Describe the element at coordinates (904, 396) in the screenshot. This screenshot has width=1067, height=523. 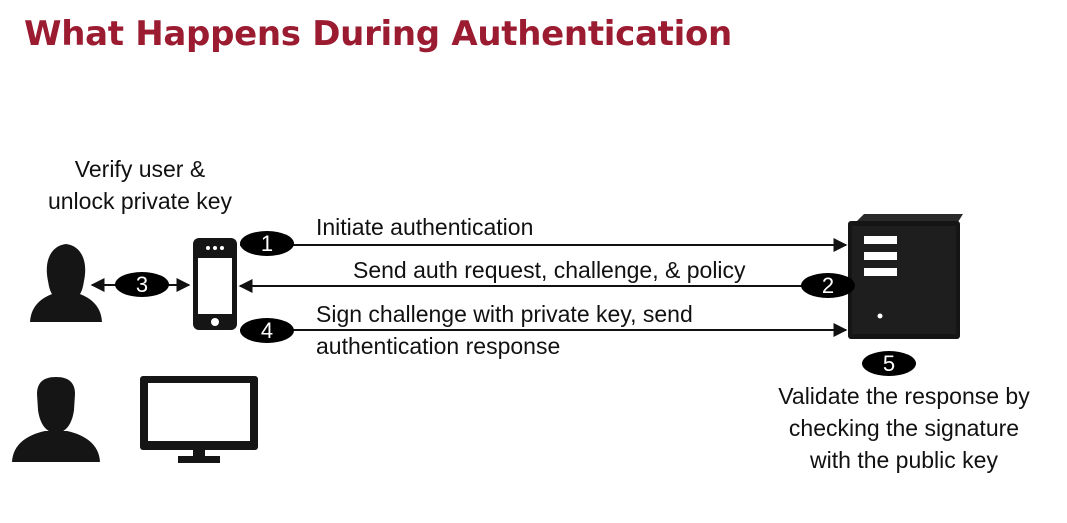
I see `step5-line-1: Validate the response by` at that location.